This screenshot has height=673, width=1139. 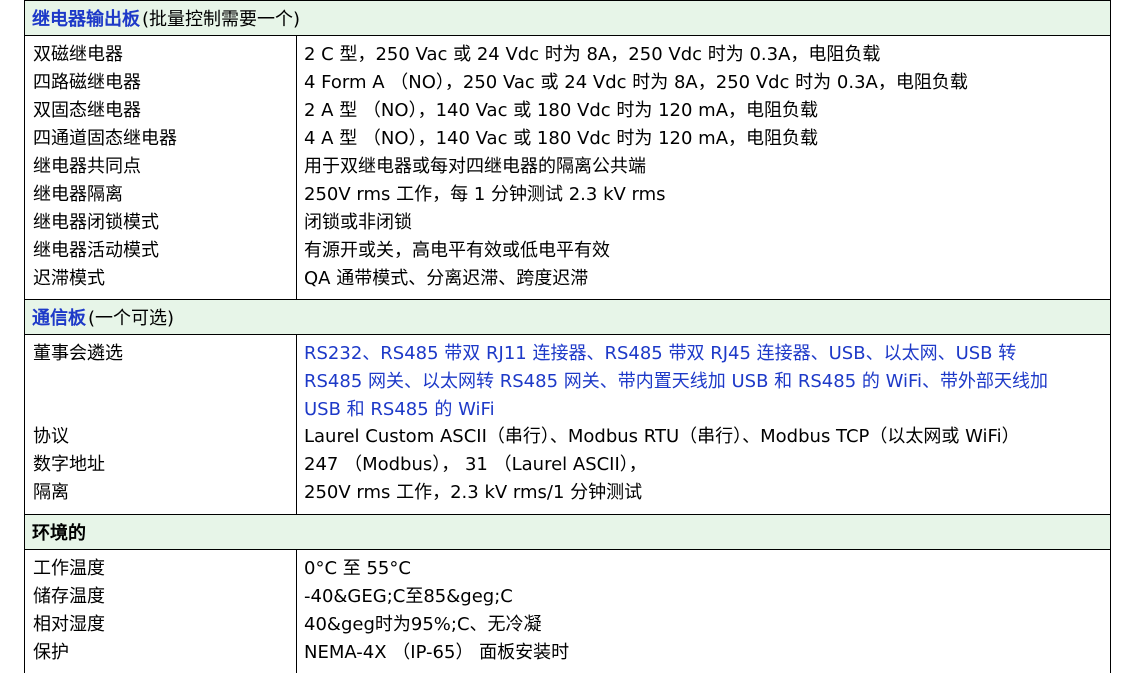 I want to click on section-title: 继电器输出板, so click(x=86, y=19).